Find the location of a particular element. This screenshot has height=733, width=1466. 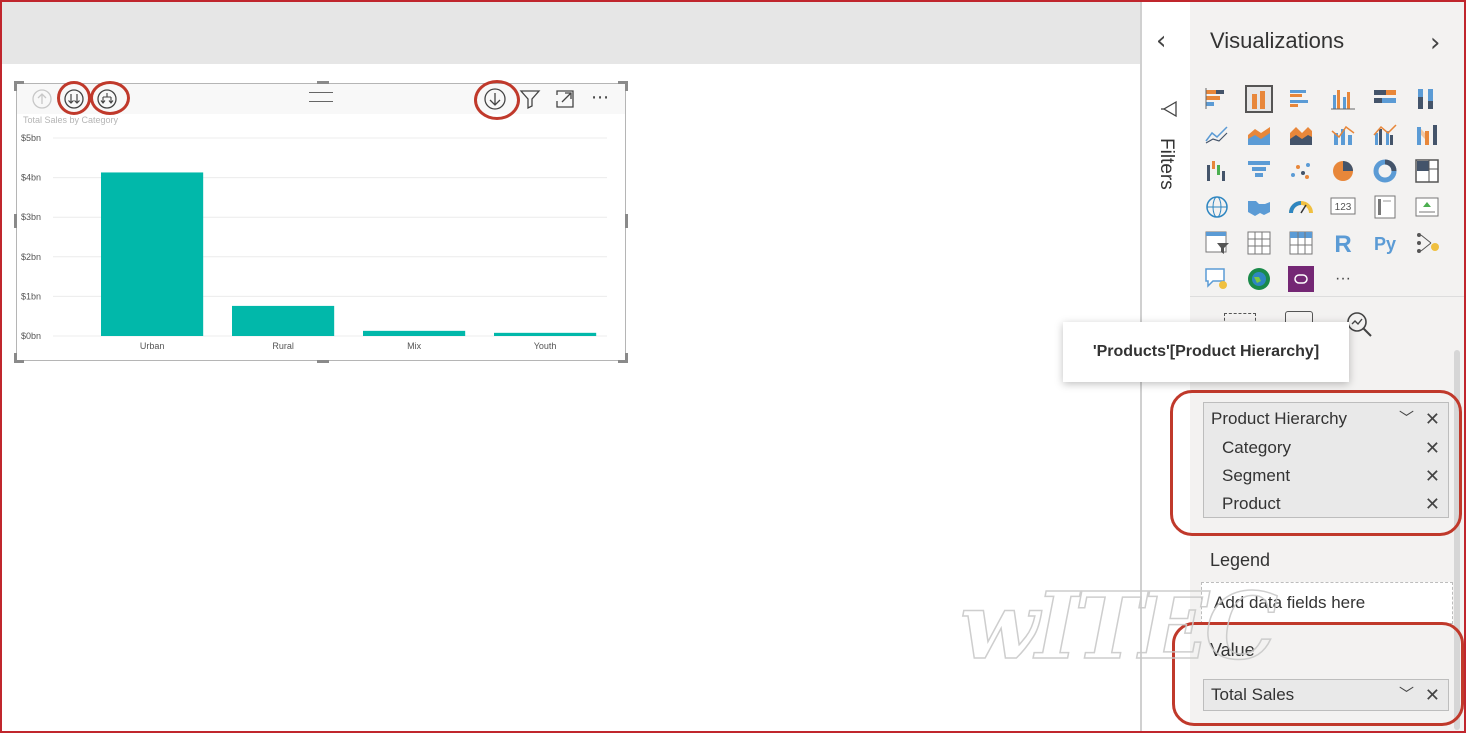

multirow-card-icon is located at coordinates (1385, 207).